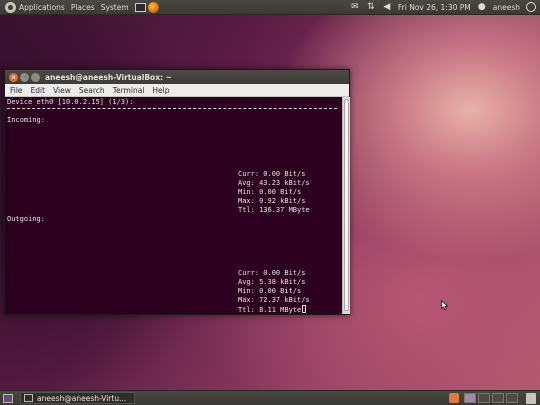 The image size is (540, 405). Describe the element at coordinates (506, 7) in the screenshot. I see `user-menu: aneesh` at that location.